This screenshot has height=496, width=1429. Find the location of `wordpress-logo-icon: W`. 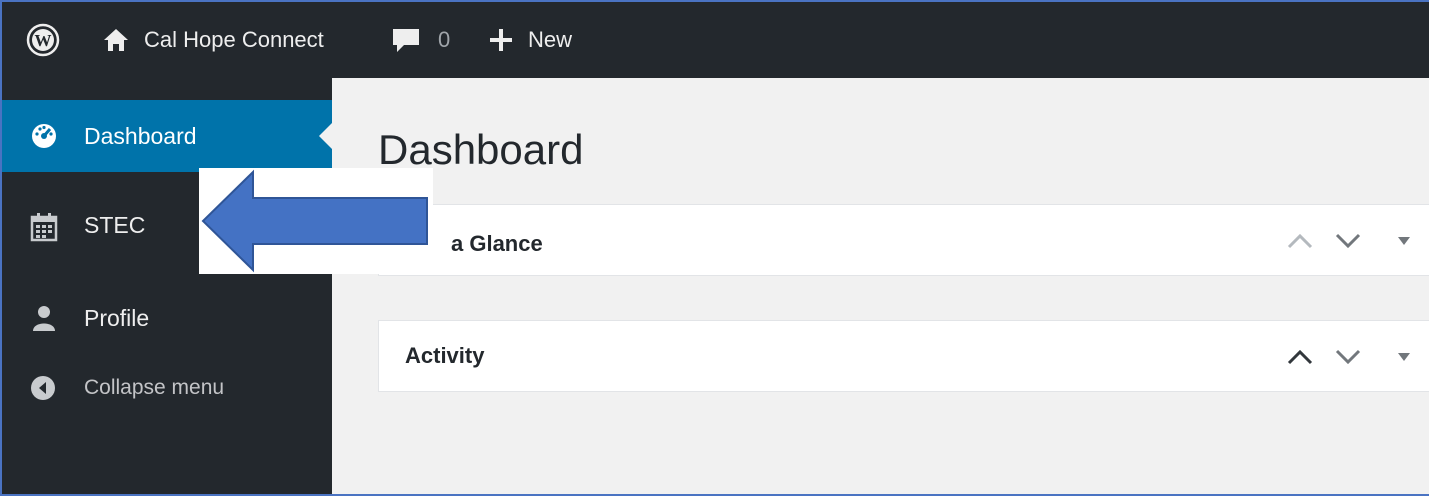

wordpress-logo-icon: W is located at coordinates (43, 40).